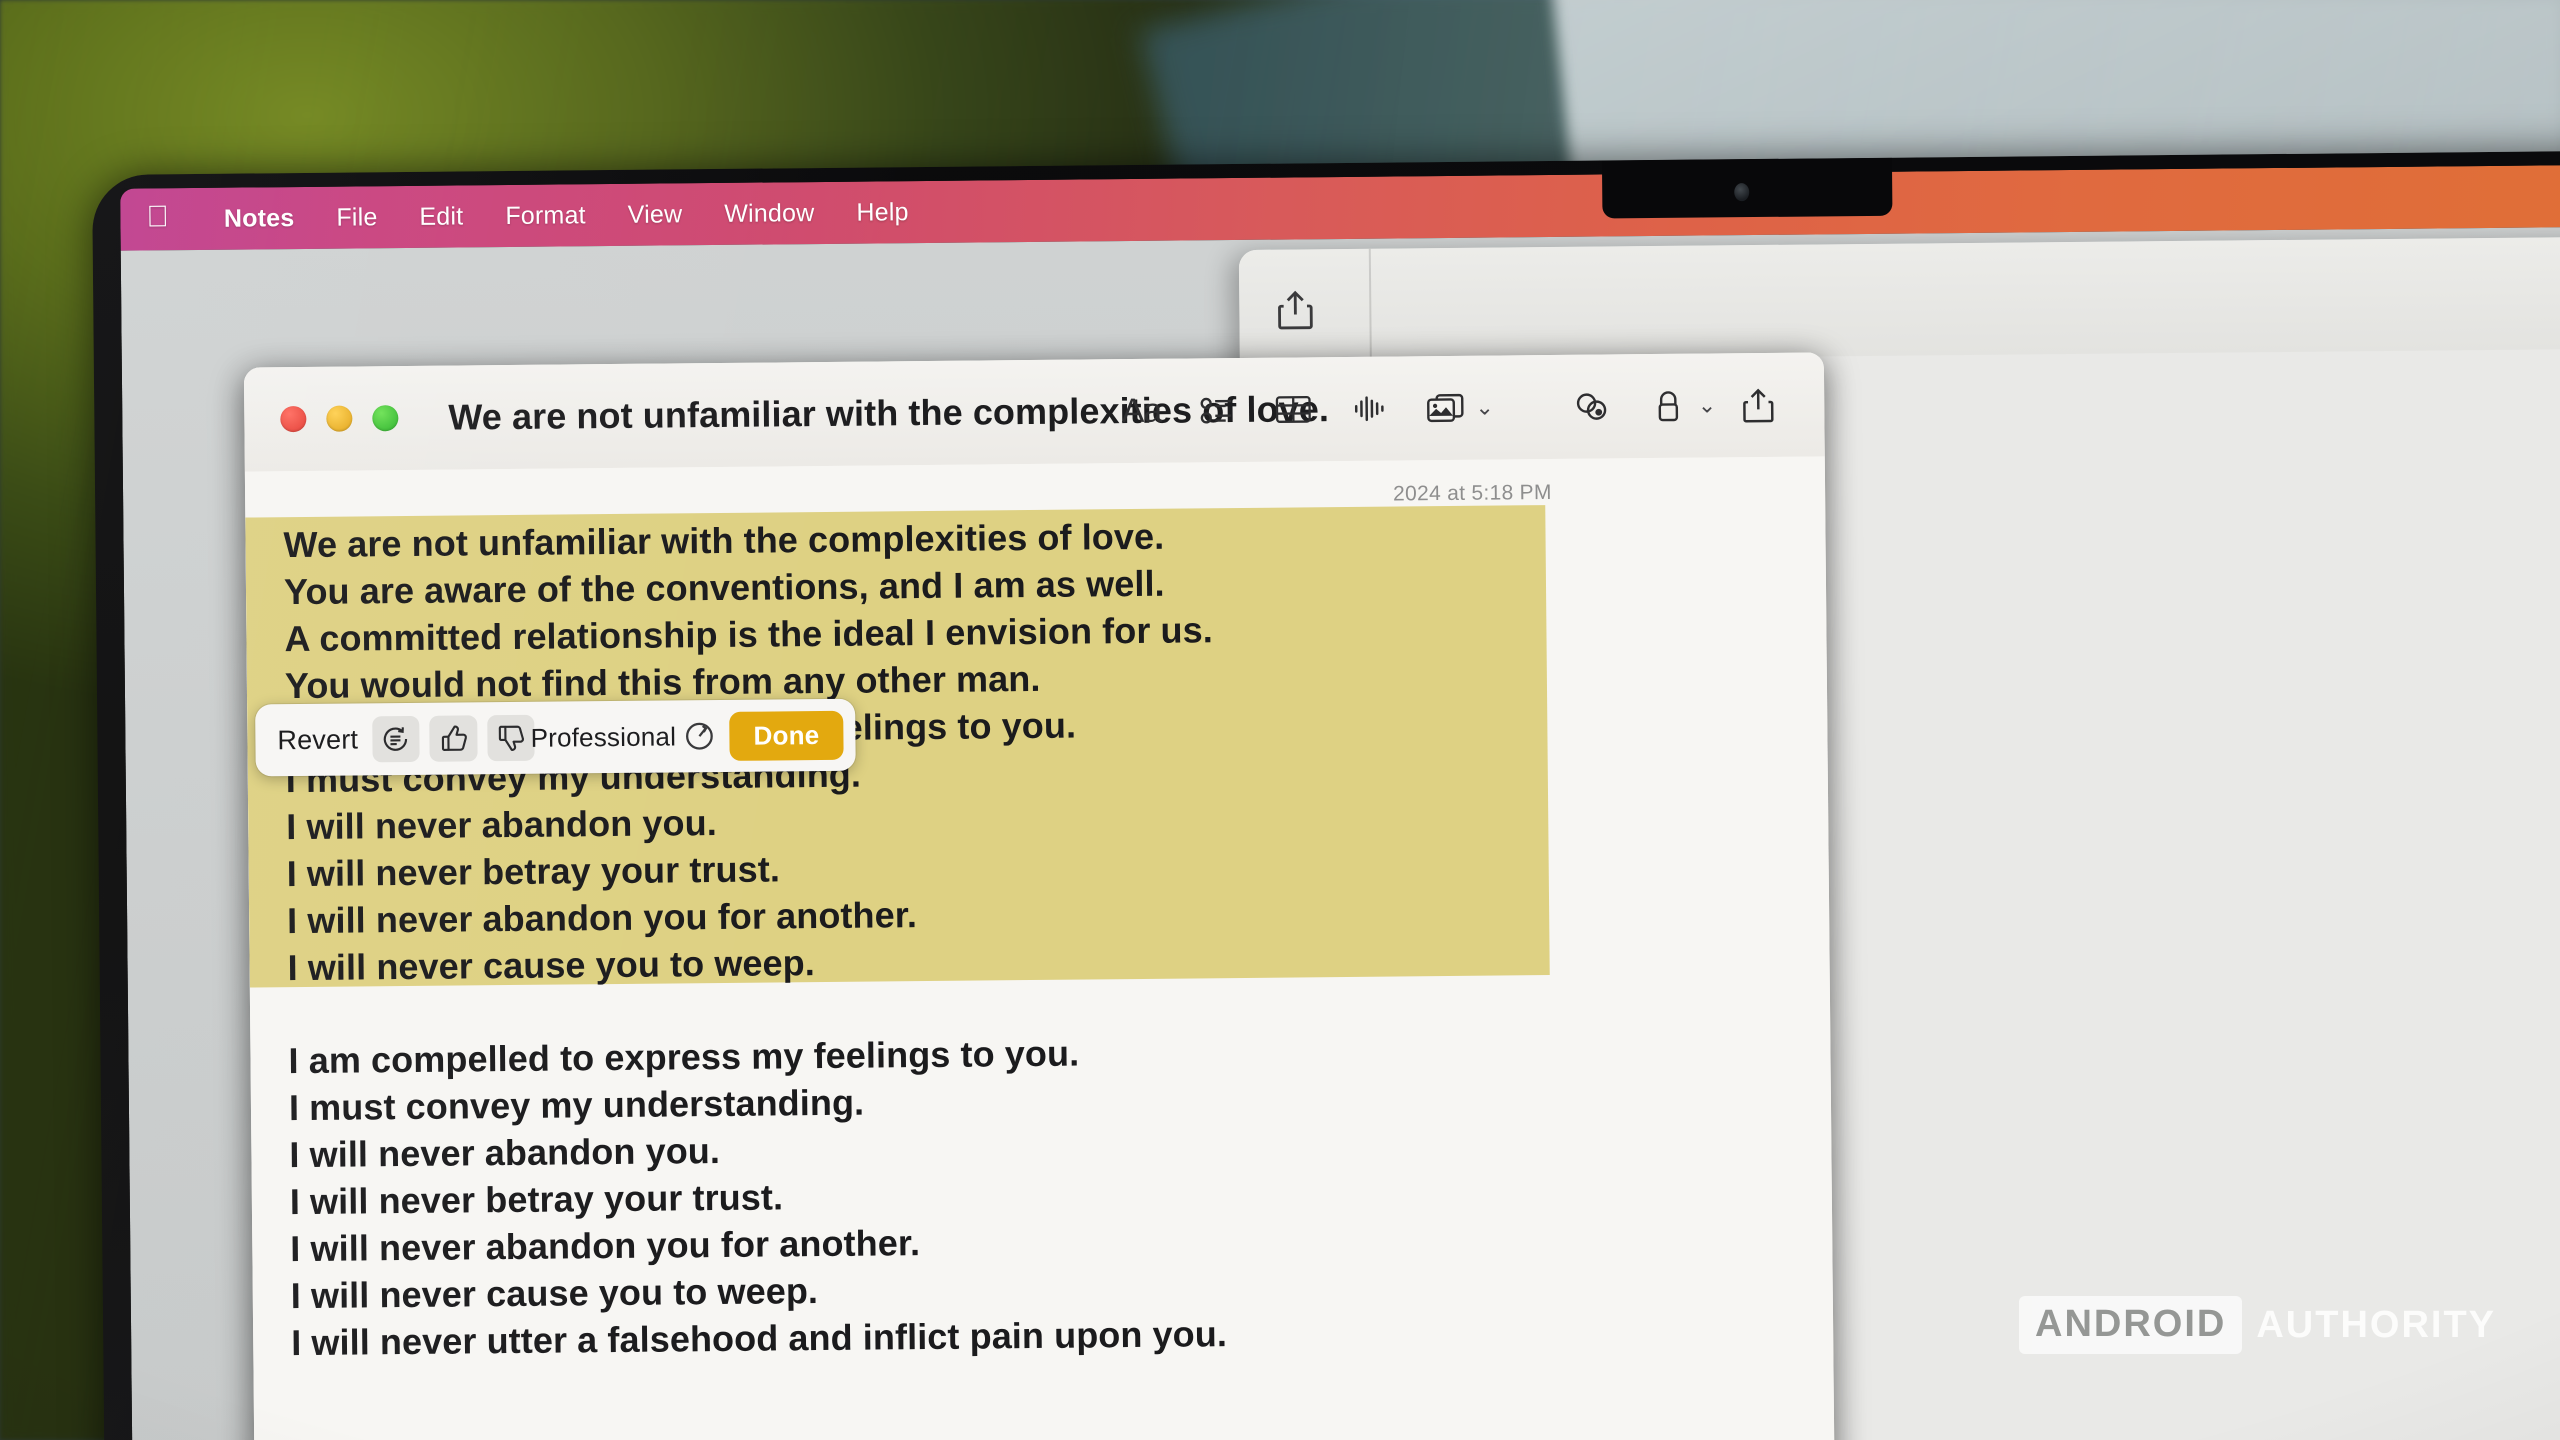 The width and height of the screenshot is (2560, 1440). I want to click on background-window-toolbar, so click(1899, 298).